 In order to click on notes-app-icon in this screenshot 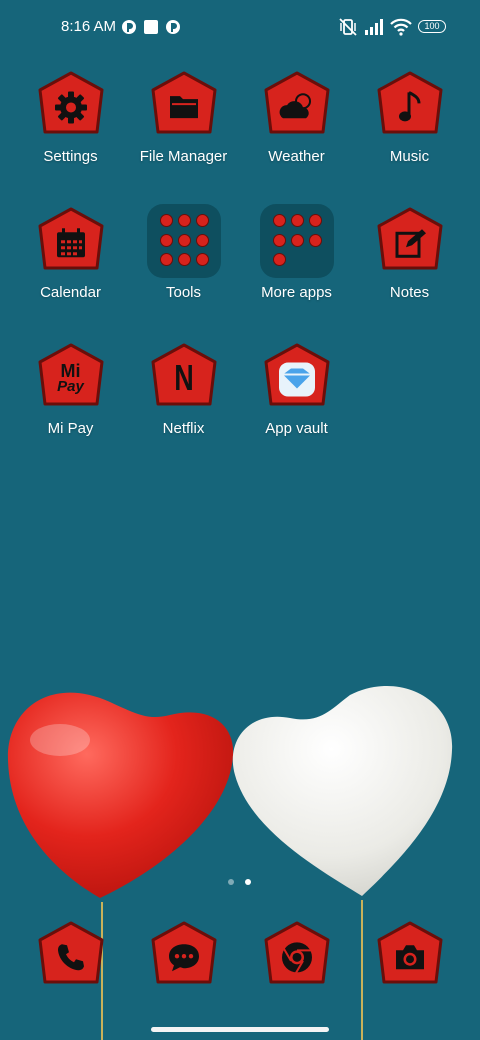, I will do `click(410, 242)`.